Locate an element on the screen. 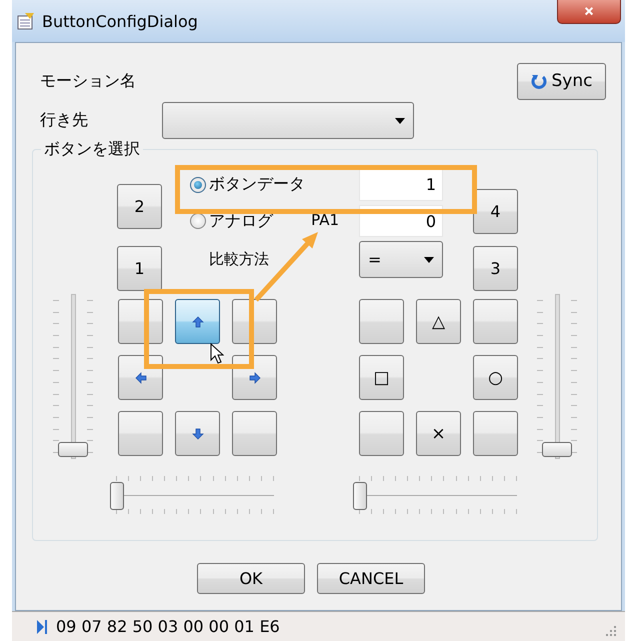 The image size is (635, 641). number-button: 2 is located at coordinates (139, 206).